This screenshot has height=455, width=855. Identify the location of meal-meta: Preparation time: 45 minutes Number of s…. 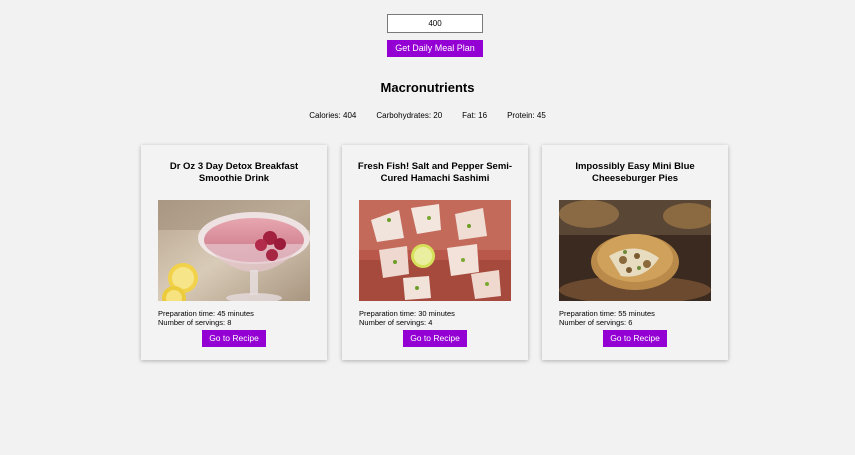
(206, 318).